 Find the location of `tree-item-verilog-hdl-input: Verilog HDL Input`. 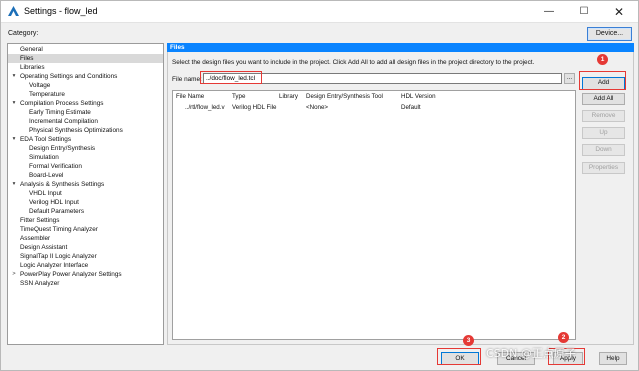

tree-item-verilog-hdl-input: Verilog HDL Input is located at coordinates (85, 202).